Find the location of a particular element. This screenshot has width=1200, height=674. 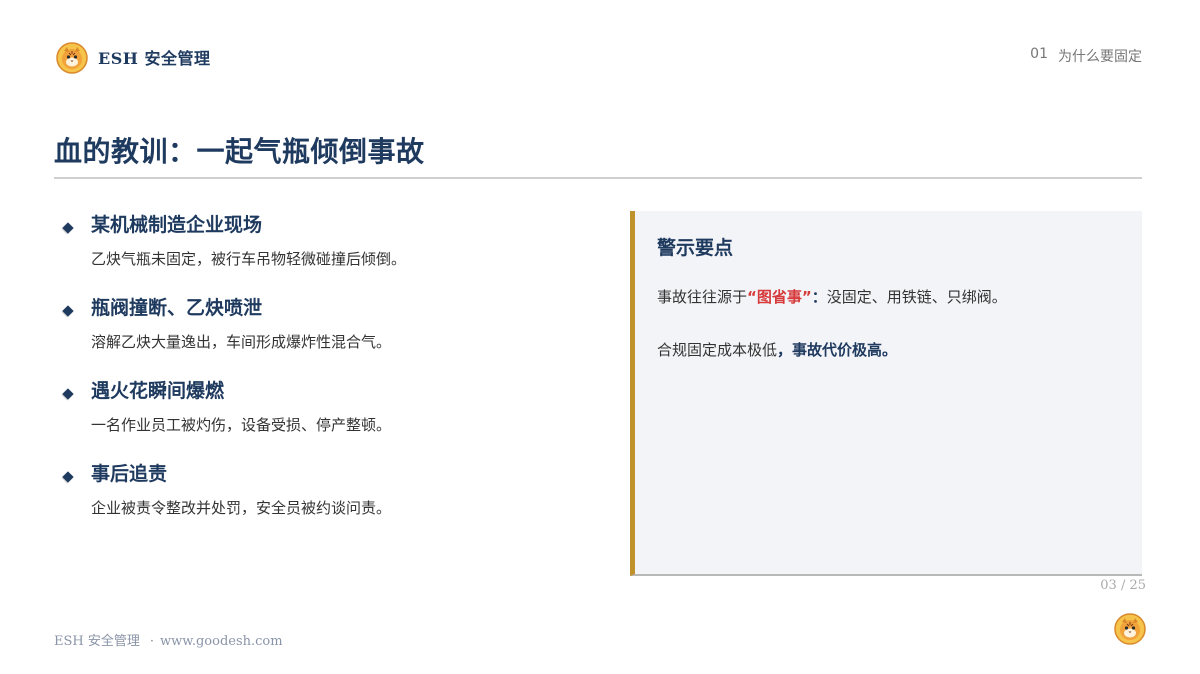

list-item: 瓶阀撞断、乙炔喷泄 溶解乙炔大量逸出，车间形成爆炸性混合气。 is located at coordinates (332, 334).